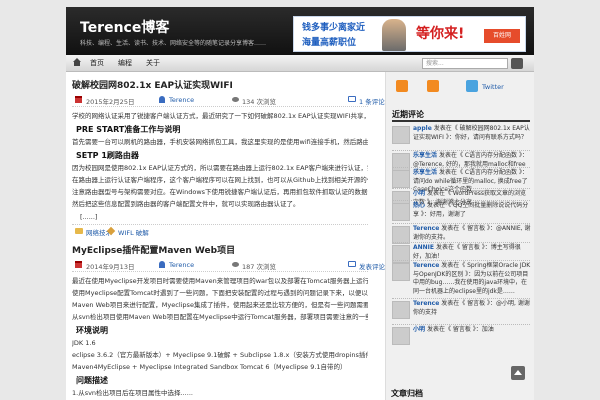  Describe the element at coordinates (407, 393) in the screenshot. I see `archive-title: 文章归档` at that location.